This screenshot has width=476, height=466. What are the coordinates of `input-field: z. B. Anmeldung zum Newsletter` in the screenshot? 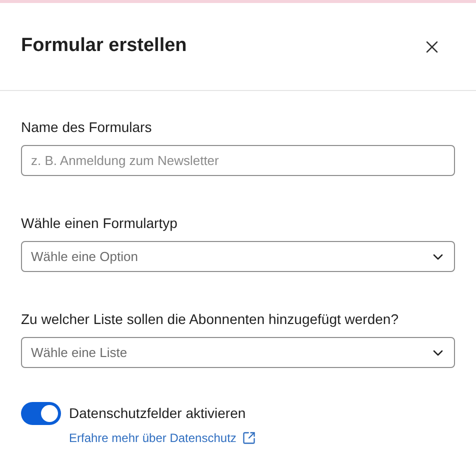 It's located at (238, 160).